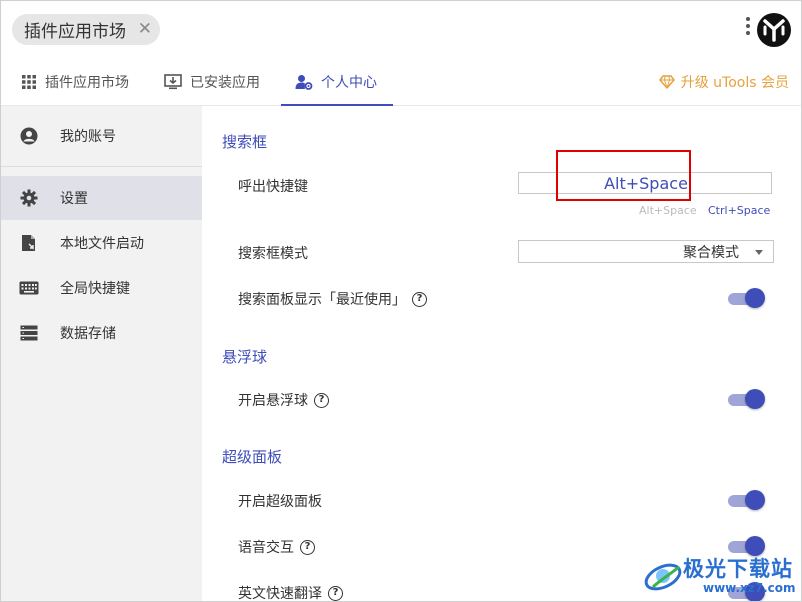  Describe the element at coordinates (349, 83) in the screenshot. I see `tab-label: 个人中心` at that location.